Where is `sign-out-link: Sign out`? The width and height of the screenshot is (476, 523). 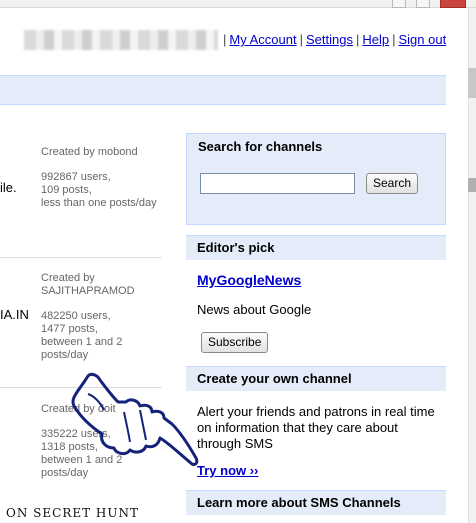
sign-out-link: Sign out is located at coordinates (423, 39).